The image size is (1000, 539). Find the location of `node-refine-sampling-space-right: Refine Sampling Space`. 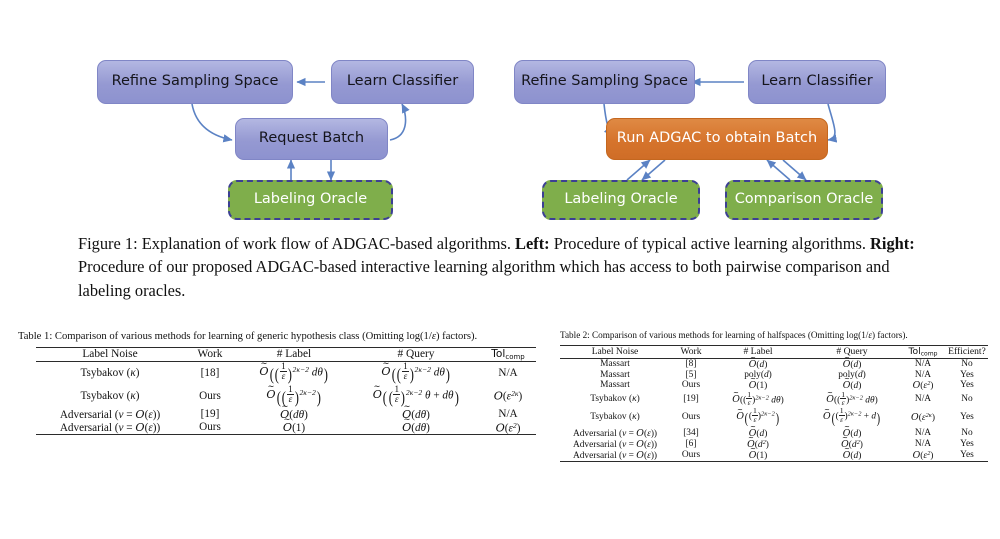

node-refine-sampling-space-right: Refine Sampling Space is located at coordinates (604, 82).